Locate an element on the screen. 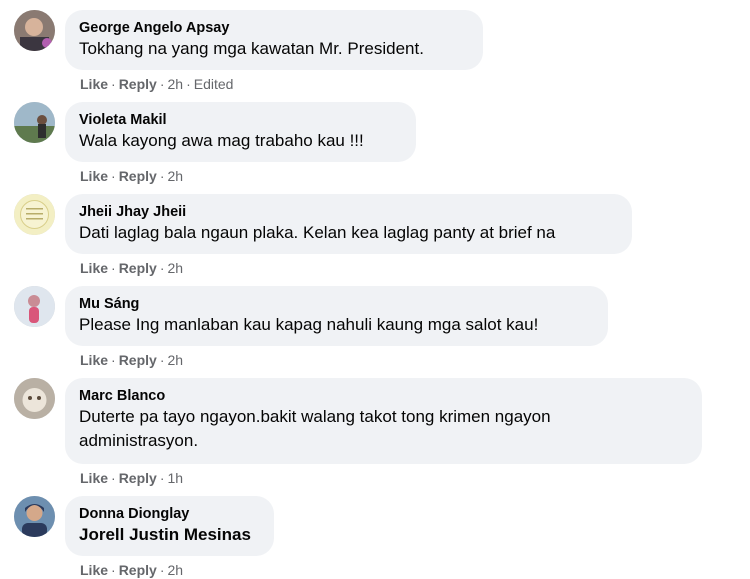  mention-link: Jorell Justin Mesinas is located at coordinates (169, 535).